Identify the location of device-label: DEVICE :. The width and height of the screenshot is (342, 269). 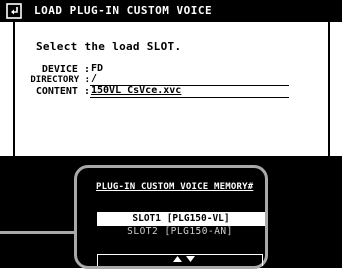
(65, 69).